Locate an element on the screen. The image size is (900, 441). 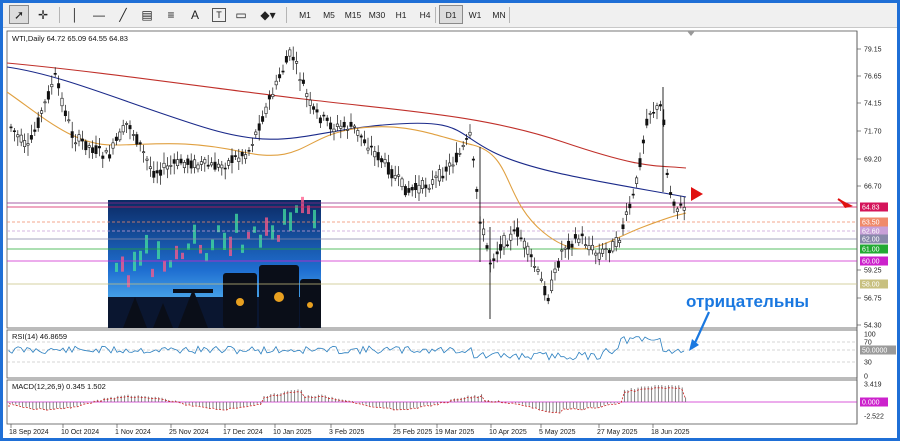
timeframe-w1: W1 is located at coordinates (475, 14).